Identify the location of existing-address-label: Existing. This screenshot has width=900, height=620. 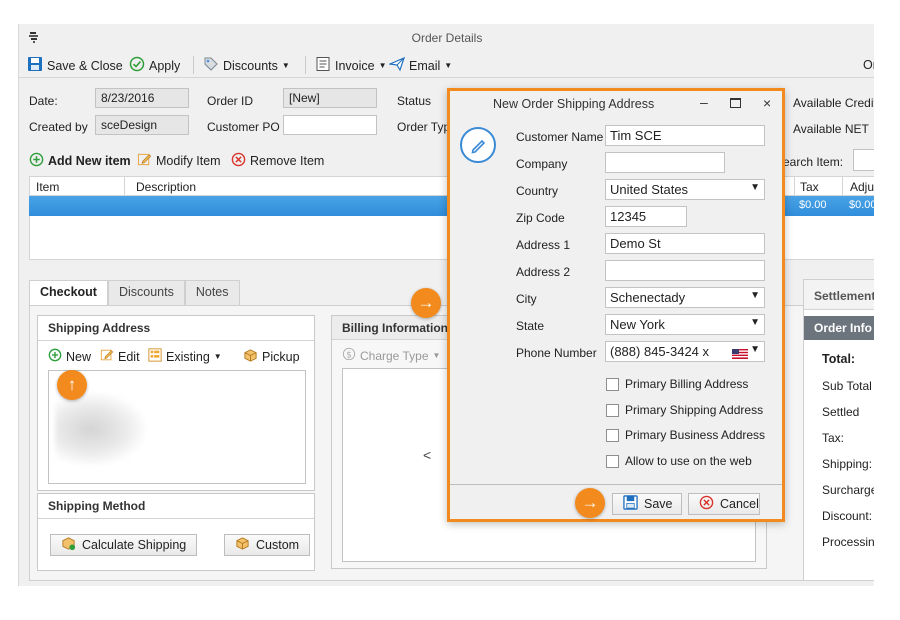
(188, 356).